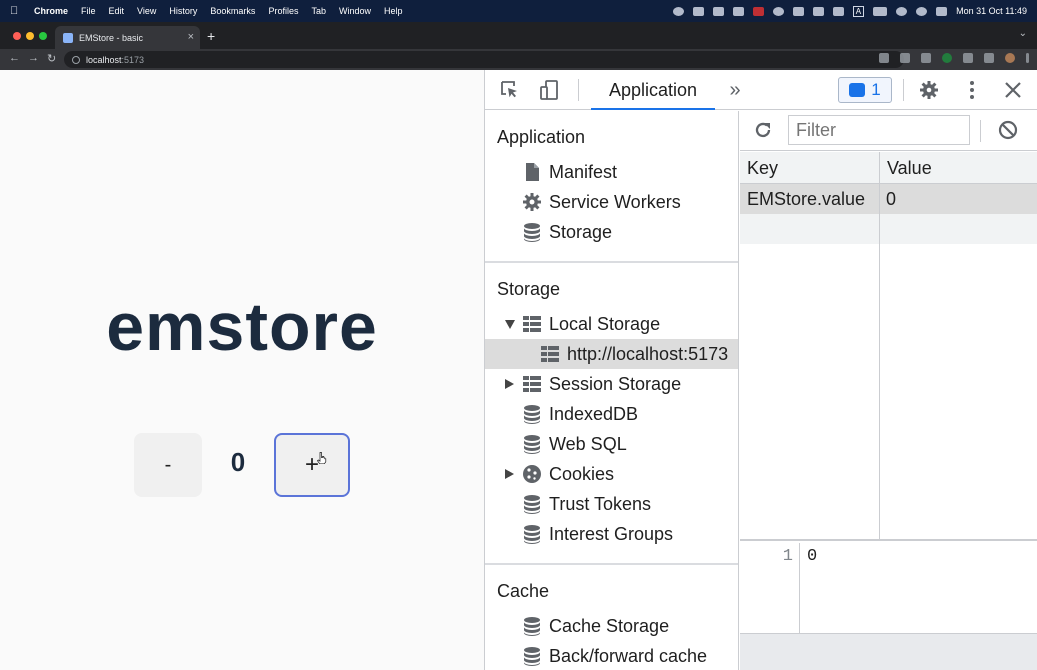 The width and height of the screenshot is (1037, 670). What do you see at coordinates (14, 58) in the screenshot?
I see `back-icon: ←` at bounding box center [14, 58].